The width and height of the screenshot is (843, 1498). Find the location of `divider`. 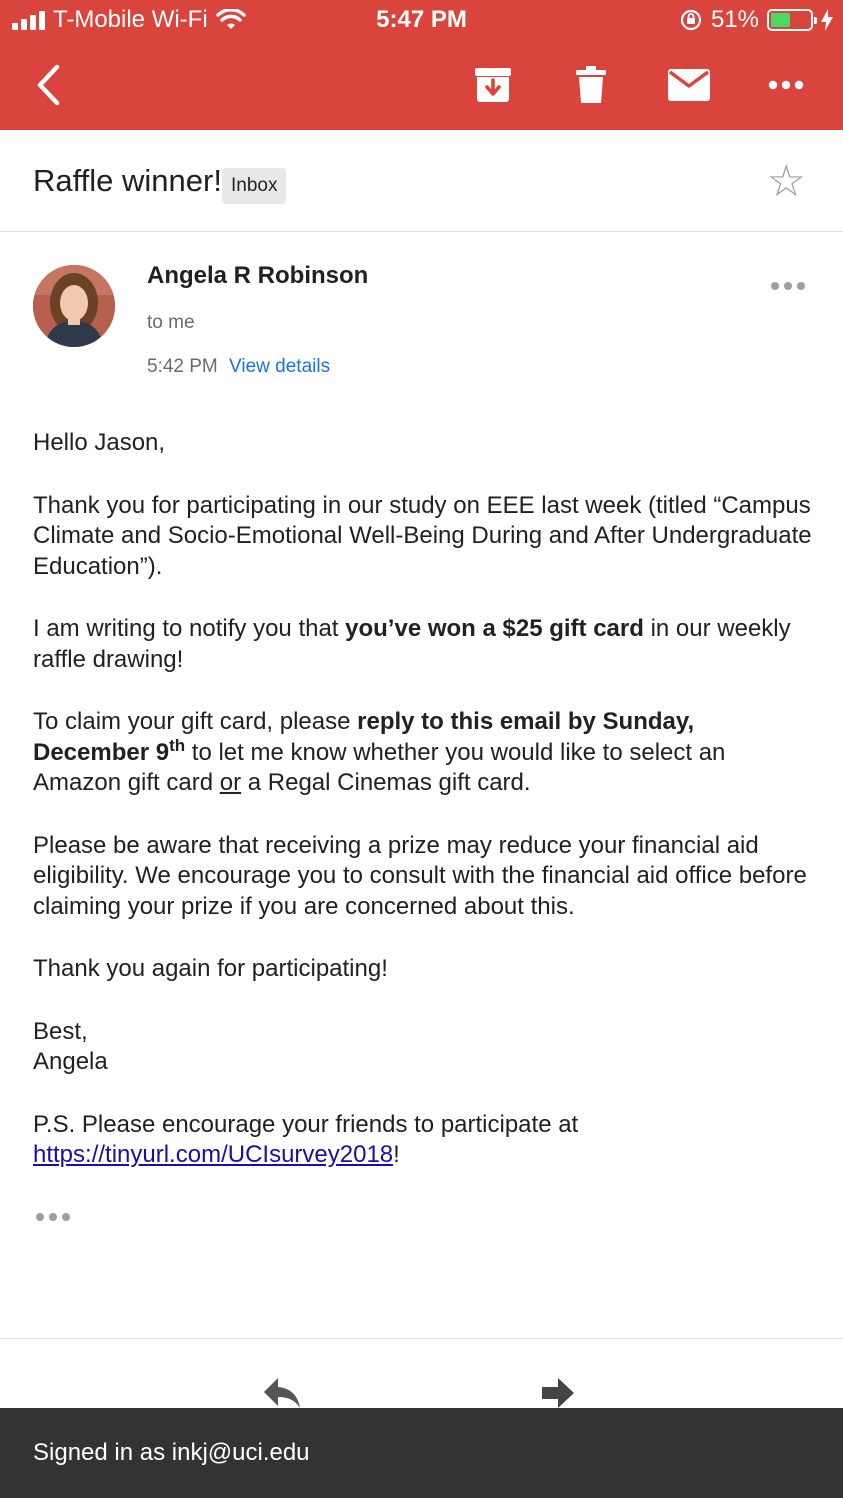

divider is located at coordinates (421, 1338).